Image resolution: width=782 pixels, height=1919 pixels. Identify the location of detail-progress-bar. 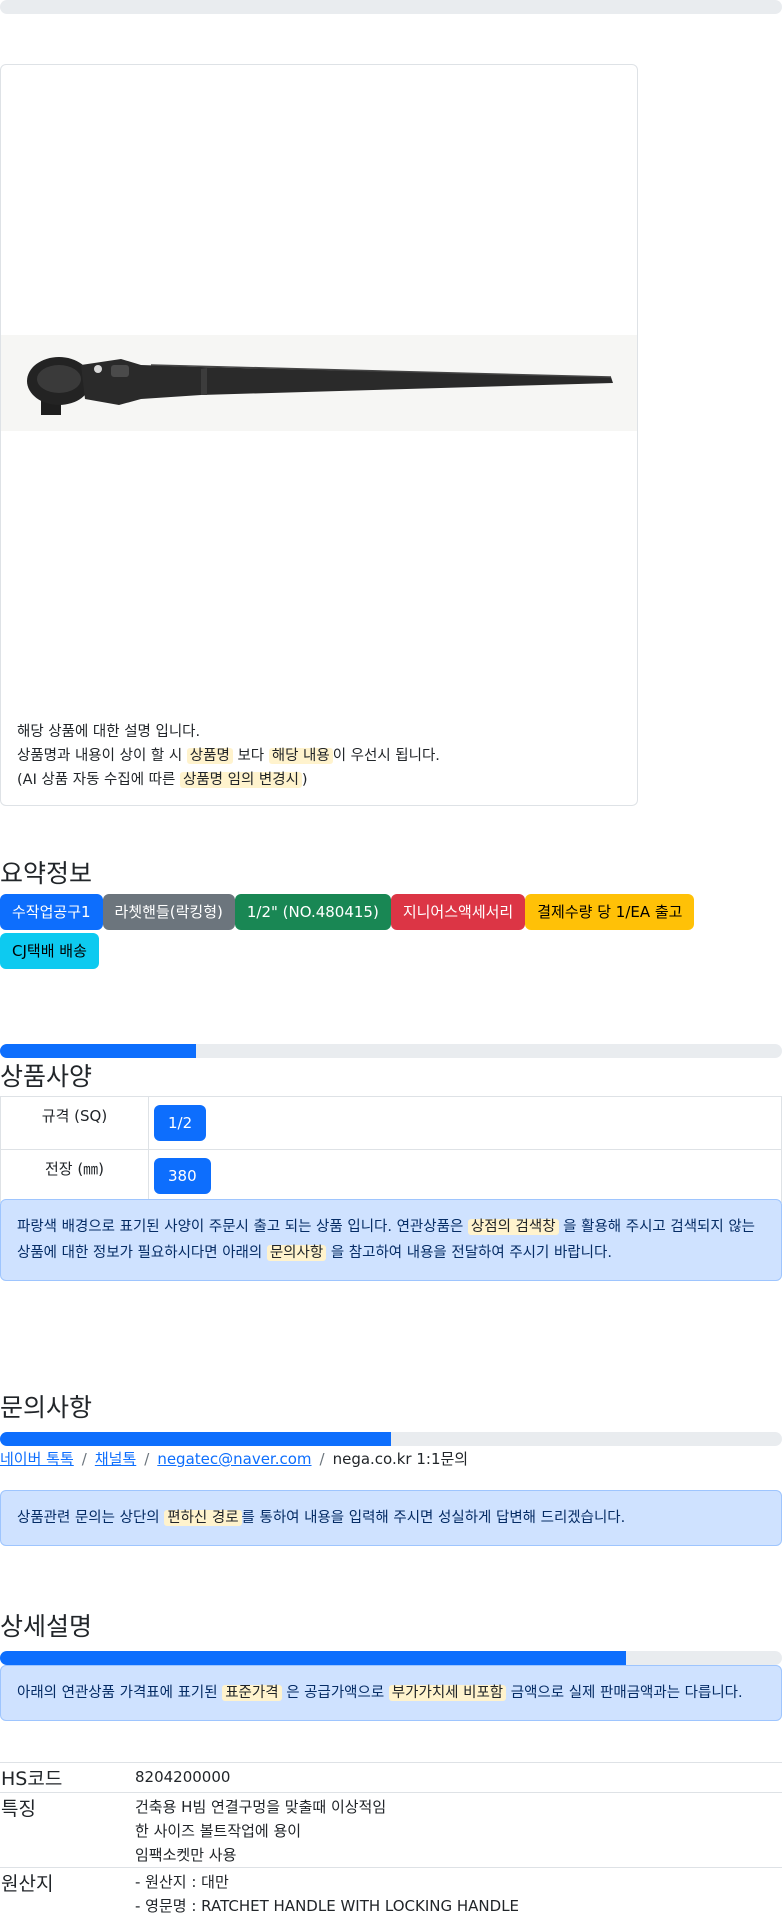
(391, 1658).